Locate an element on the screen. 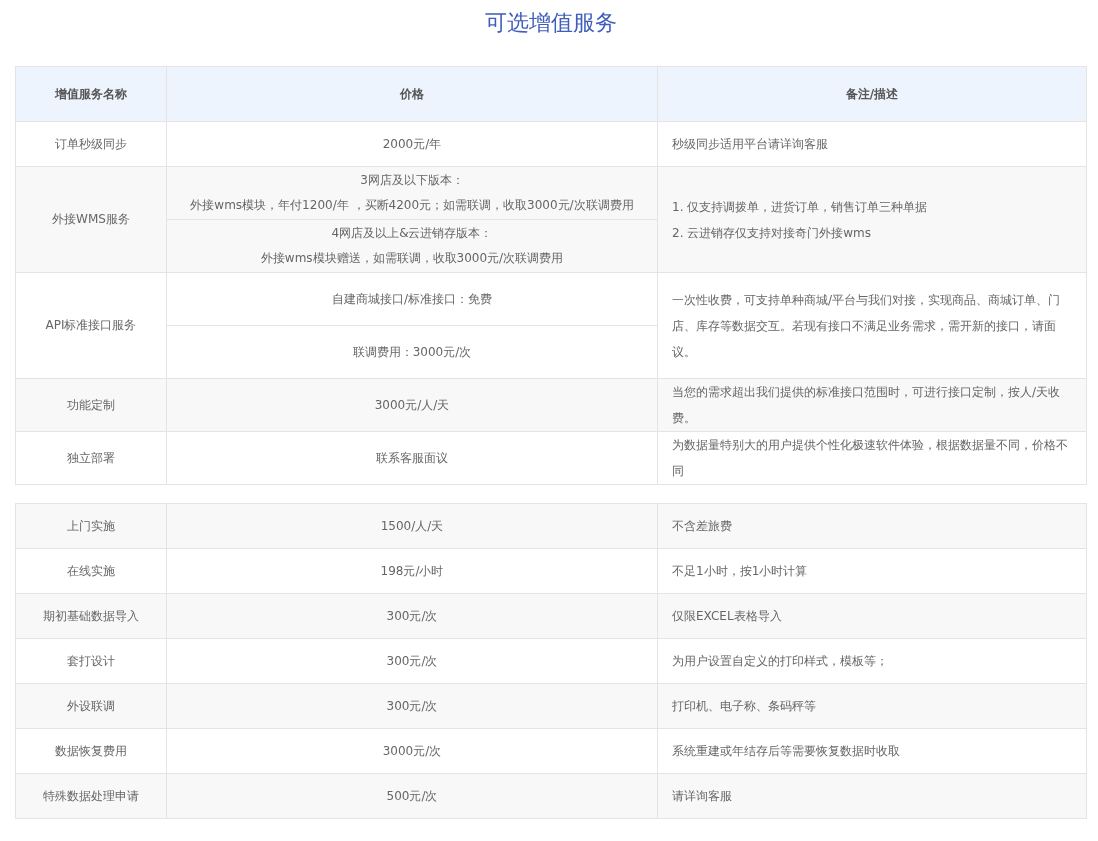 This screenshot has width=1098, height=841. table-cell: API标准接口服务 is located at coordinates (91, 325).